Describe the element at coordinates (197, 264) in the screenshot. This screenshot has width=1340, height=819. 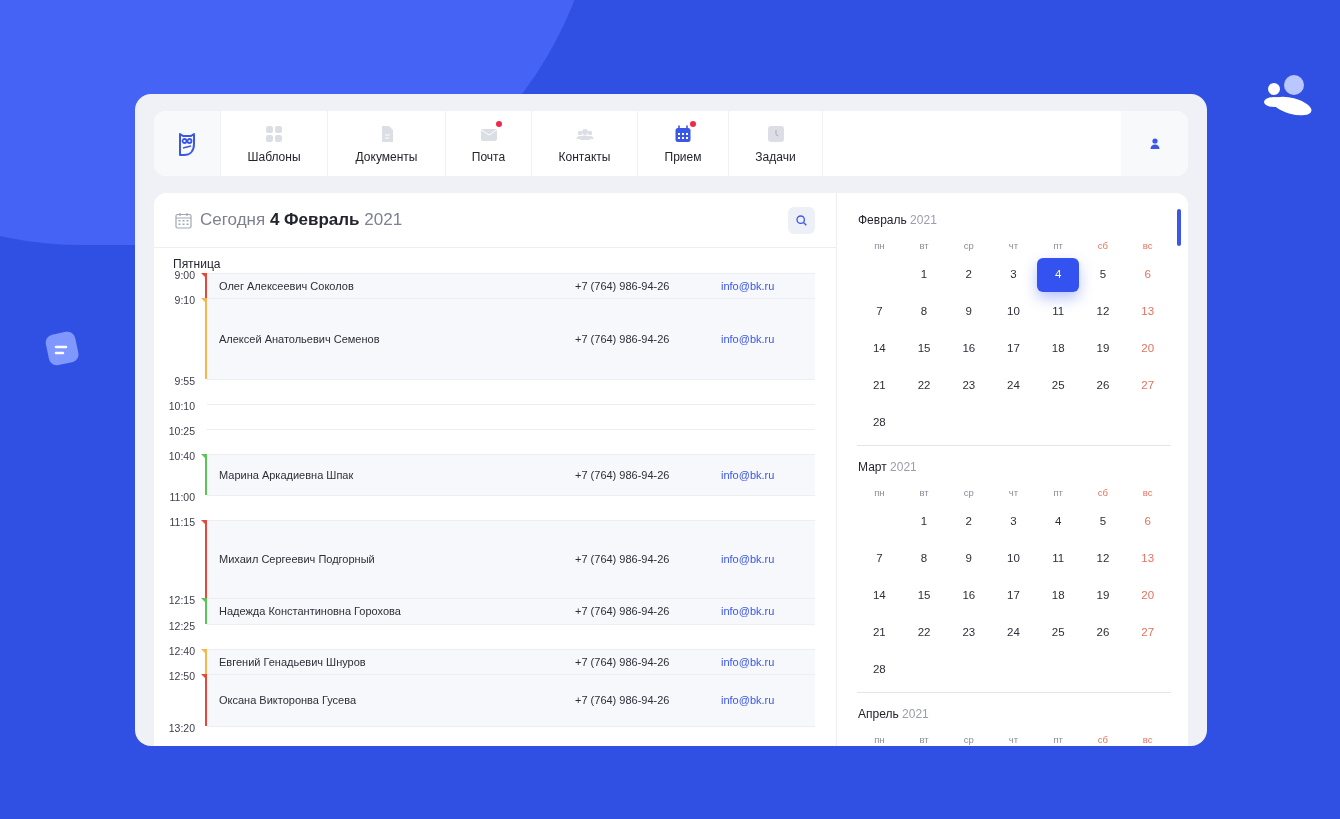
I see `weekday-label: Пятница` at that location.